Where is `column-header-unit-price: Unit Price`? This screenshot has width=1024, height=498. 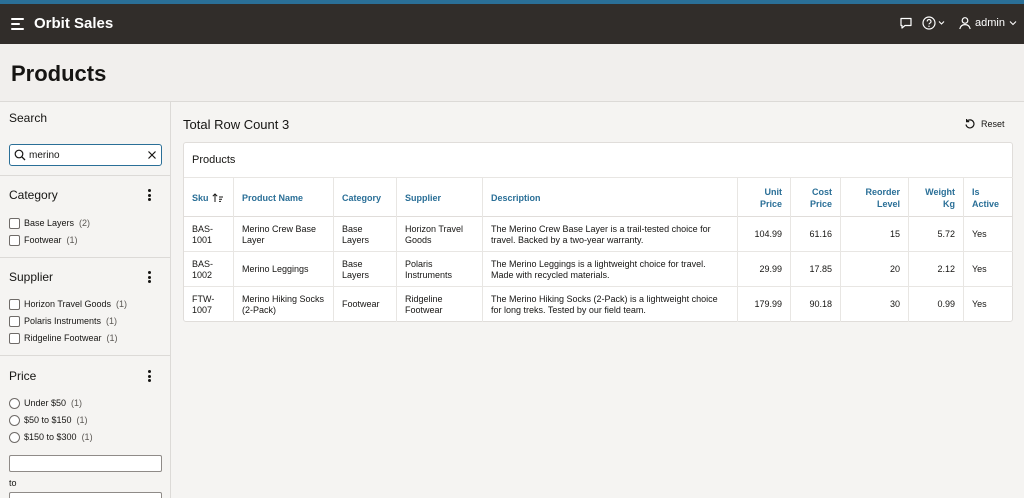
column-header-unit-price: Unit Price is located at coordinates (764, 198).